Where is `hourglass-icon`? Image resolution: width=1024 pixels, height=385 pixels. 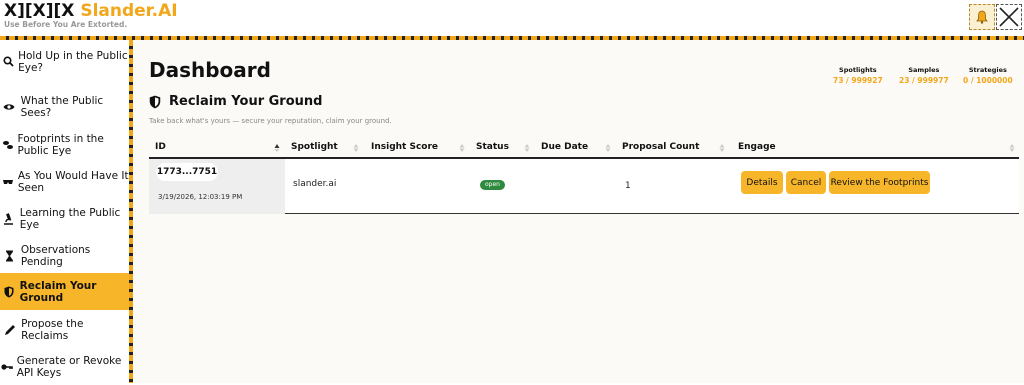
hourglass-icon is located at coordinates (9, 256).